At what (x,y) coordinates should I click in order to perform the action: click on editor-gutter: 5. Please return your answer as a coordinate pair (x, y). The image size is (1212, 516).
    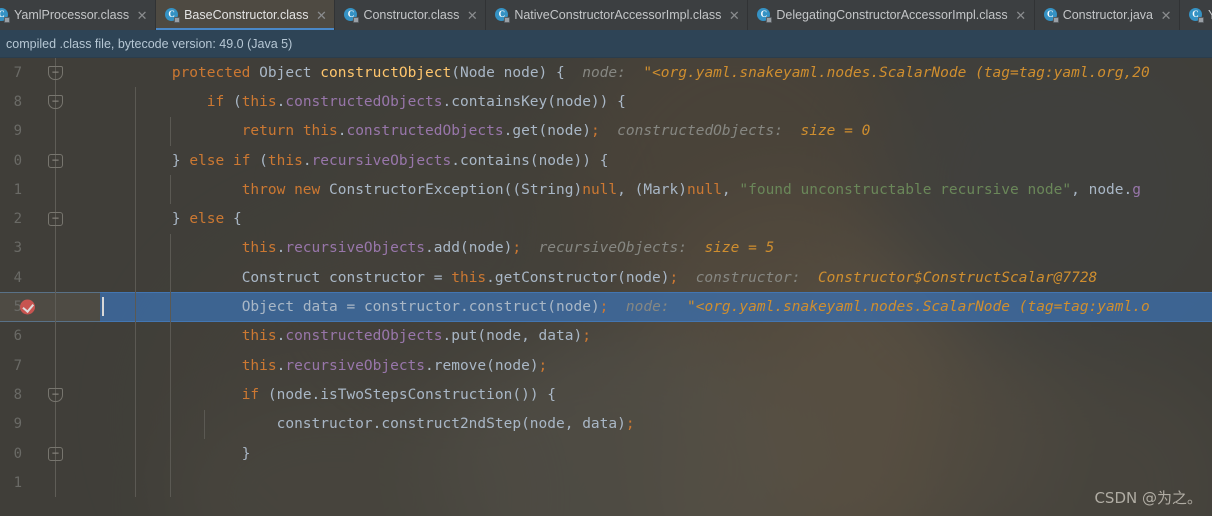
    Looking at the image, I should click on (50, 307).